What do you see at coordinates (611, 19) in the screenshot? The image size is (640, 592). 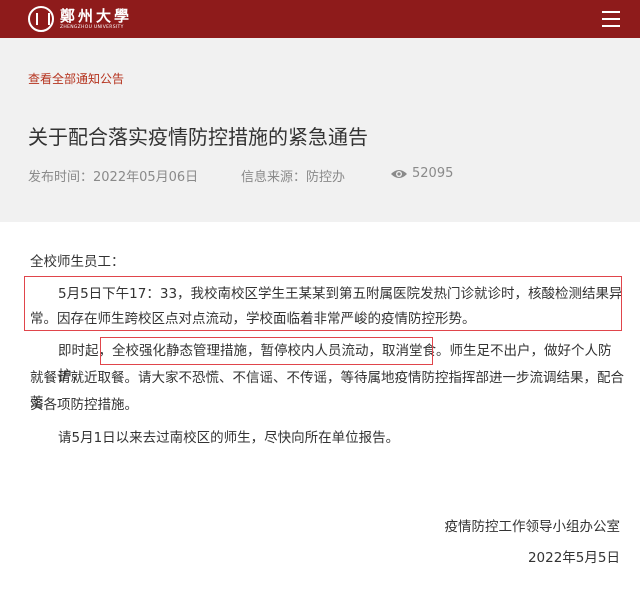 I see `hamburger-menu-icon` at bounding box center [611, 19].